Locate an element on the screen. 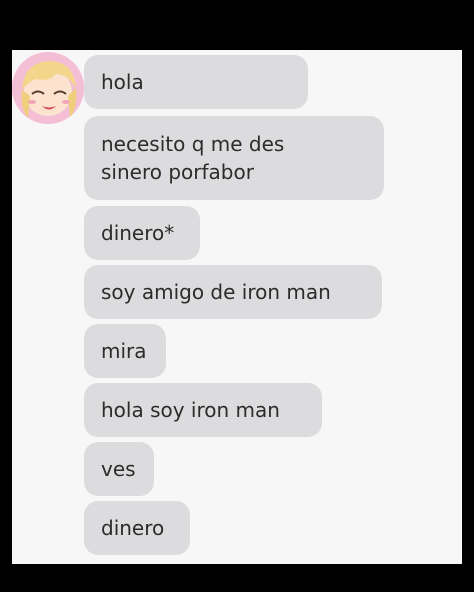  message-text: ves is located at coordinates (118, 469).